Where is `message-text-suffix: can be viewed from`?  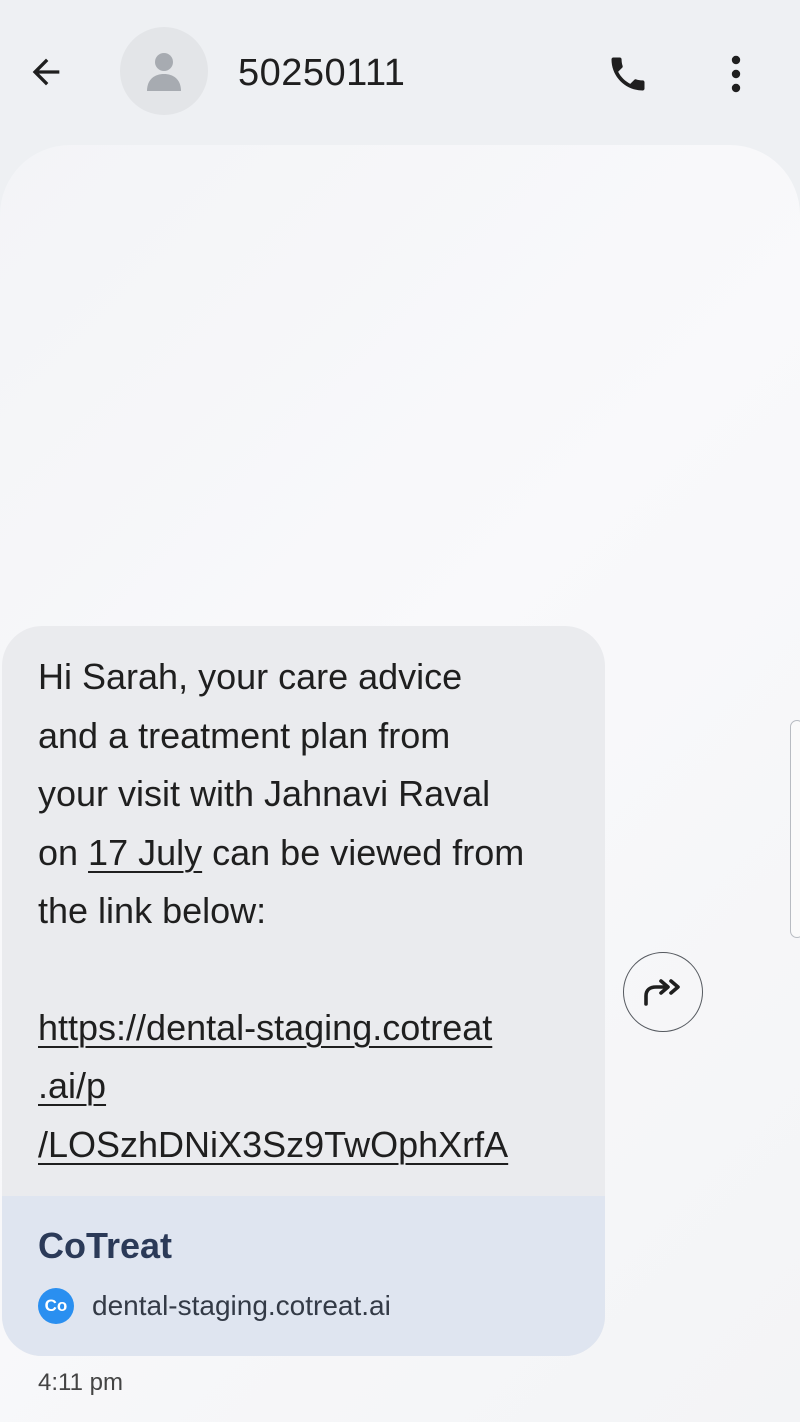
message-text-suffix: can be viewed from is located at coordinates (363, 852).